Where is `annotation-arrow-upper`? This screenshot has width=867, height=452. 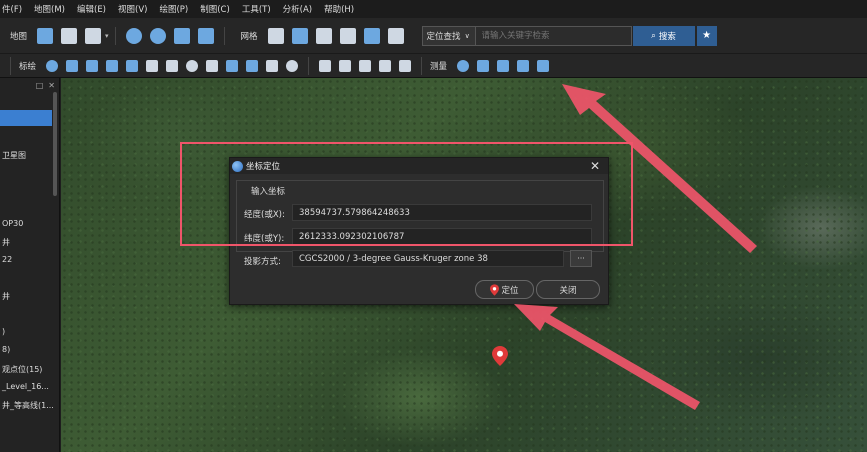
annotation-arrow-upper is located at coordinates (659, 168).